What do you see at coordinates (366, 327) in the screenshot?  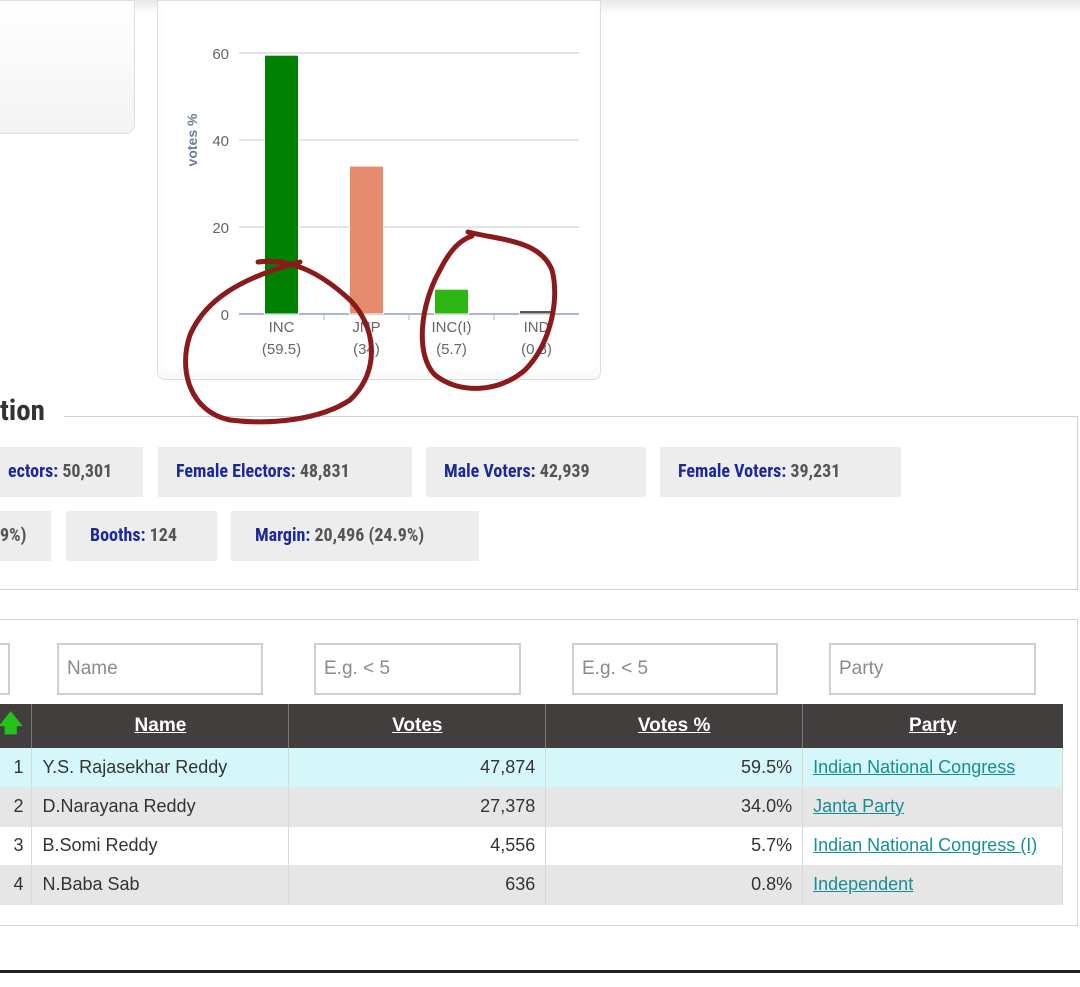 I see `x-tick-label: JNP` at bounding box center [366, 327].